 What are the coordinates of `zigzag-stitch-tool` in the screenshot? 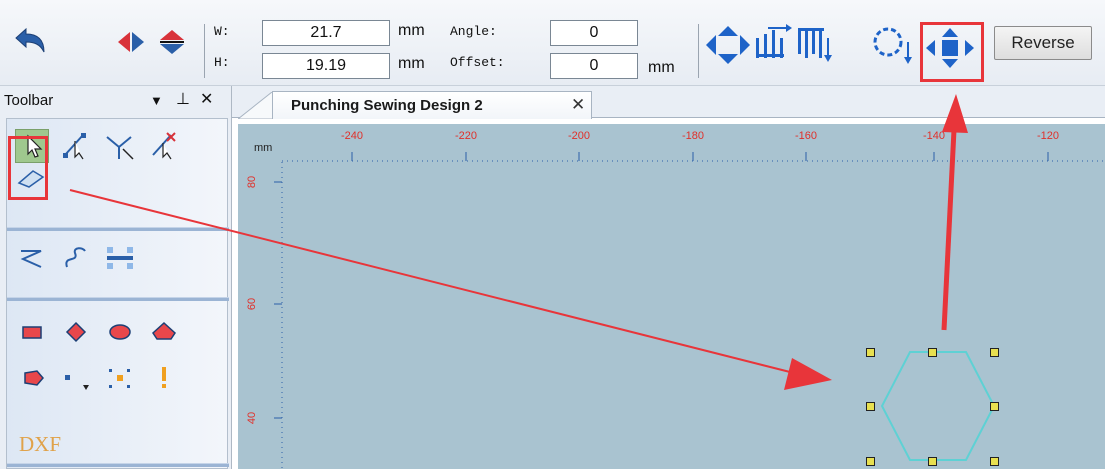 It's located at (32, 258).